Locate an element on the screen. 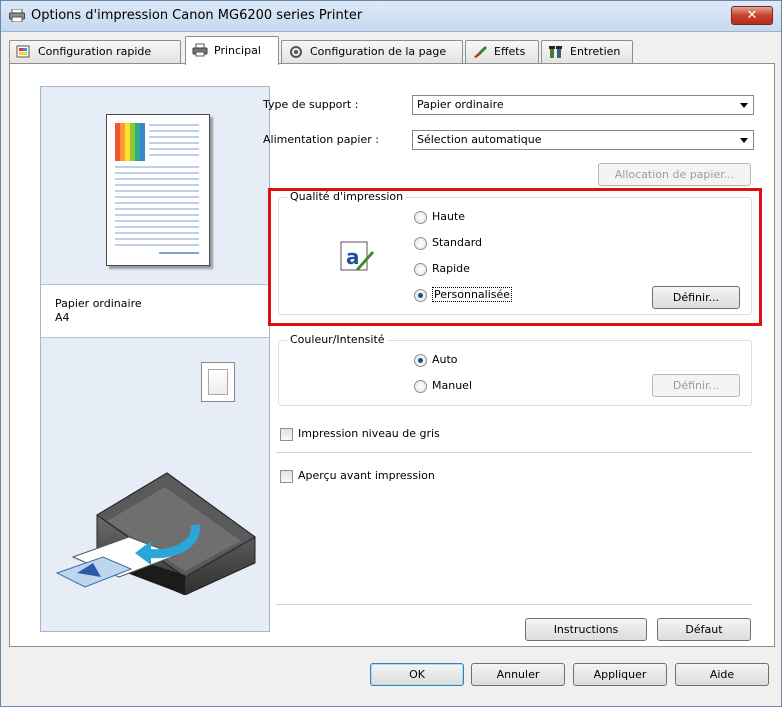  default-button: Défaut is located at coordinates (704, 629).